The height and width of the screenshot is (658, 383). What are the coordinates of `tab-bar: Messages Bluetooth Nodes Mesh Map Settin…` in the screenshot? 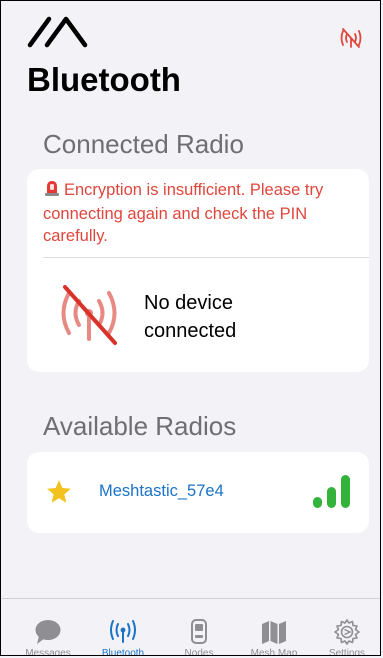 It's located at (190, 627).